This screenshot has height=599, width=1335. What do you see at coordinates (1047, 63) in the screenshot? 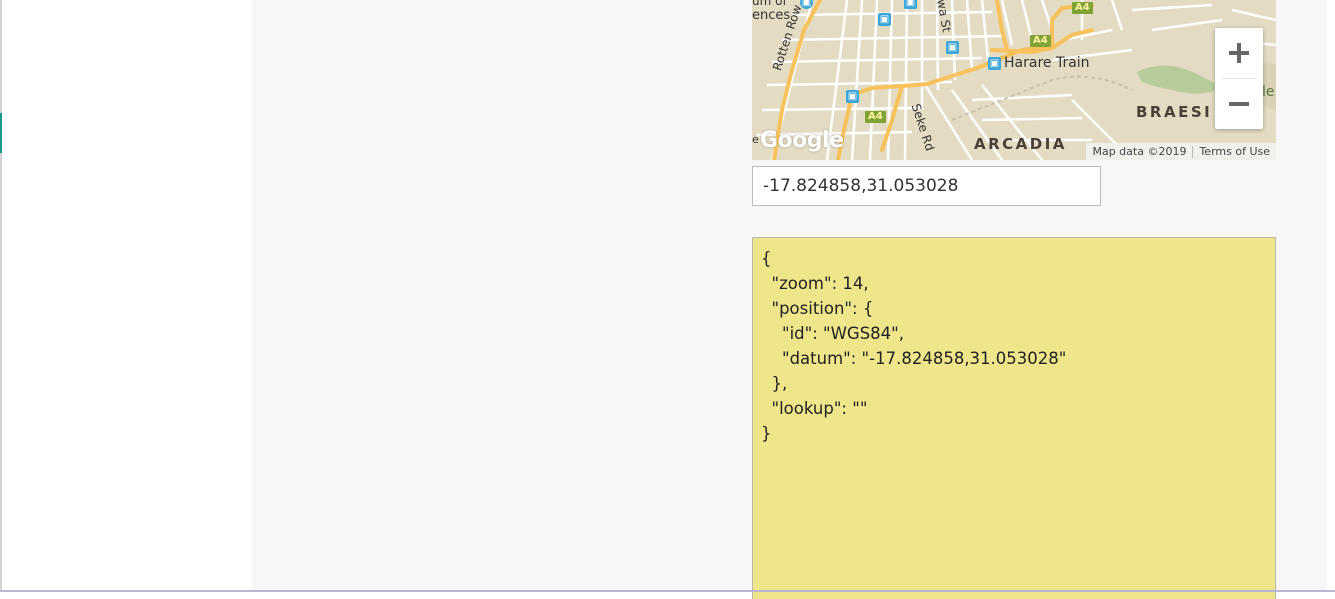
I see `map-label-harare-train: Harare Train` at bounding box center [1047, 63].